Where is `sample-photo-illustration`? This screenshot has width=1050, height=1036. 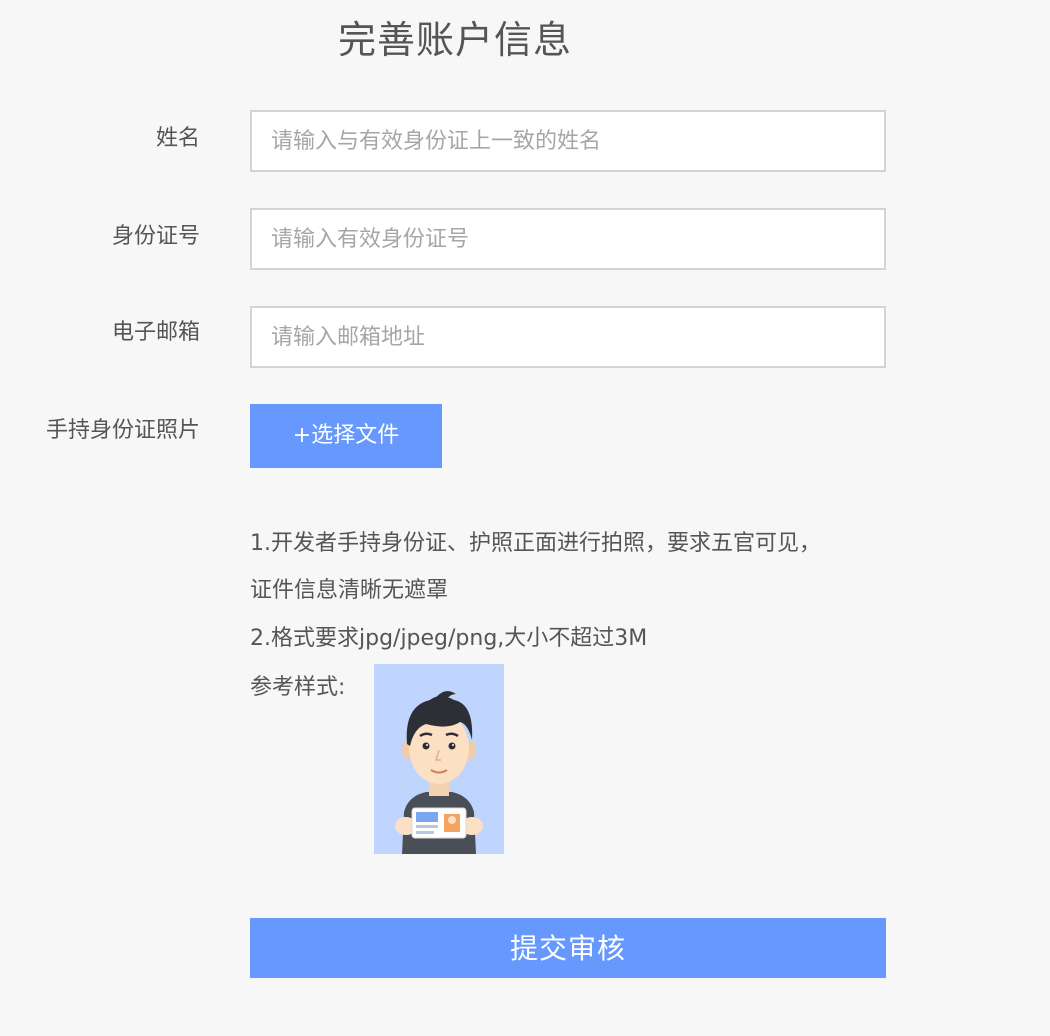 sample-photo-illustration is located at coordinates (439, 759).